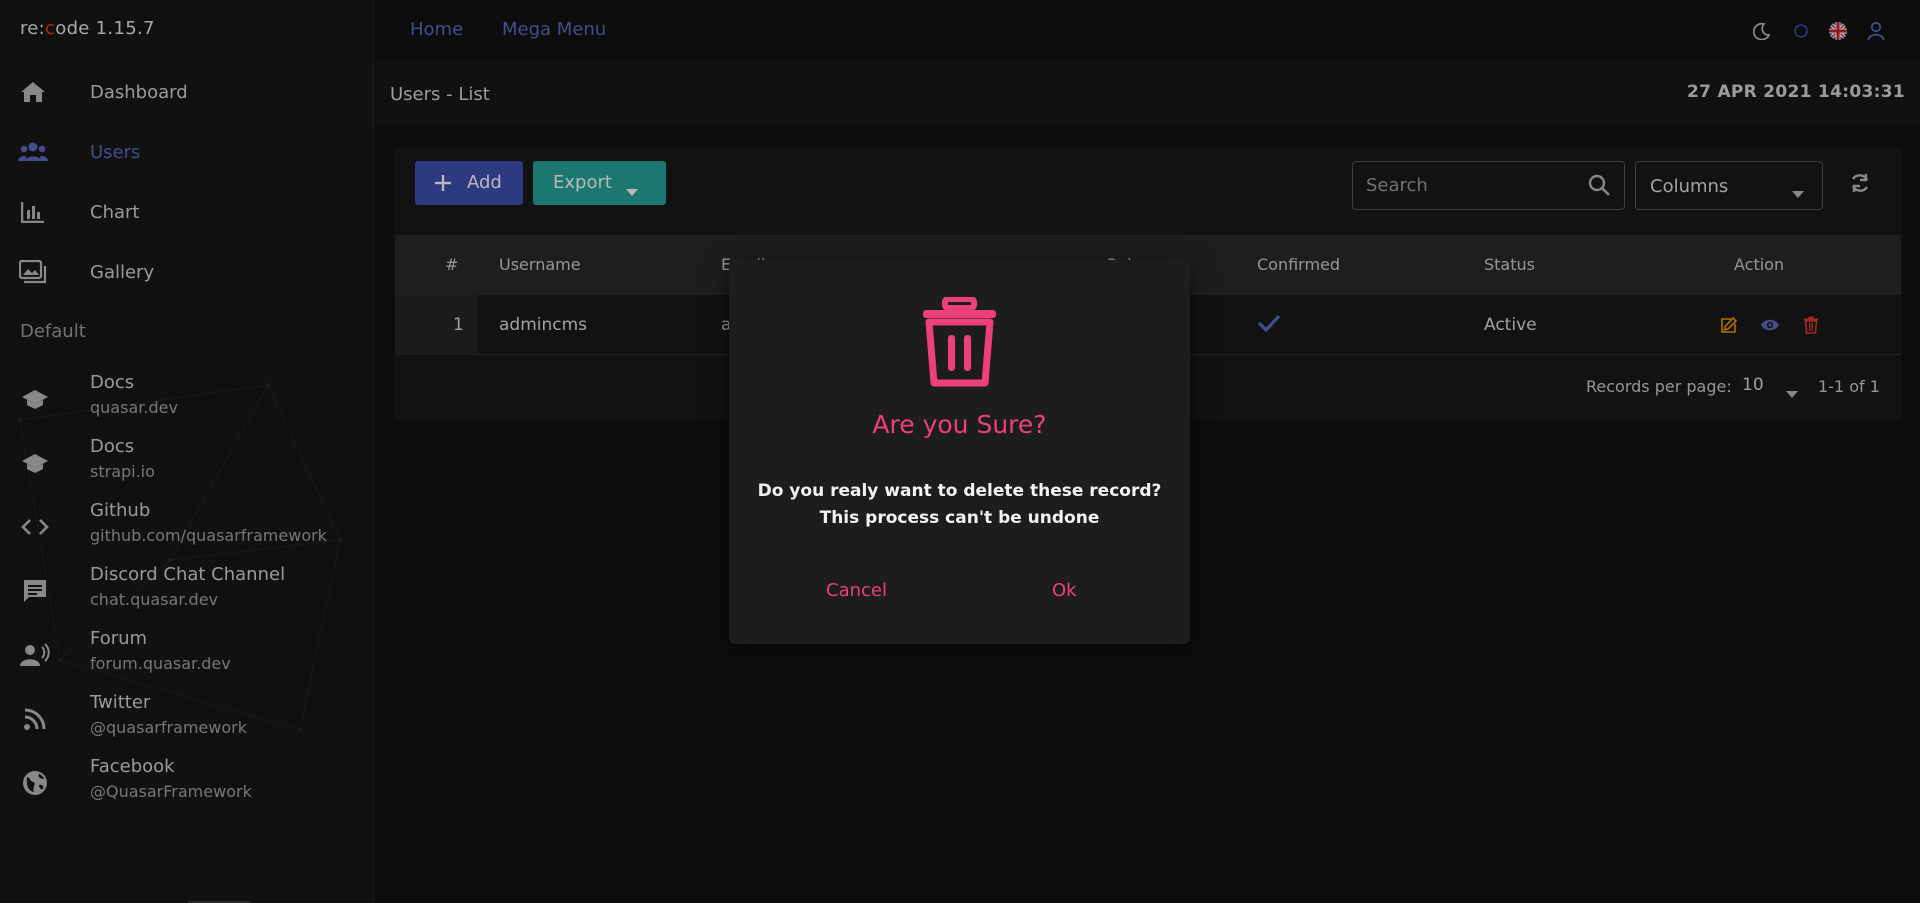 The image size is (1920, 903). I want to click on trash-icon, so click(959, 343).